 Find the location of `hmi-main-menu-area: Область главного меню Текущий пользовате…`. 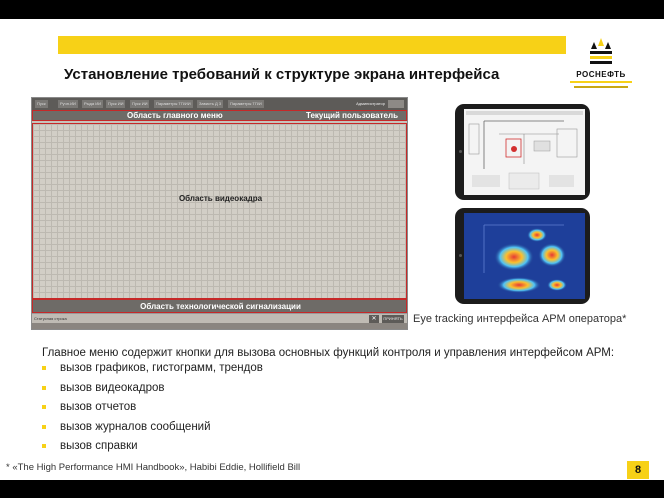

hmi-main-menu-area: Область главного меню Текущий пользовате… is located at coordinates (219, 115).